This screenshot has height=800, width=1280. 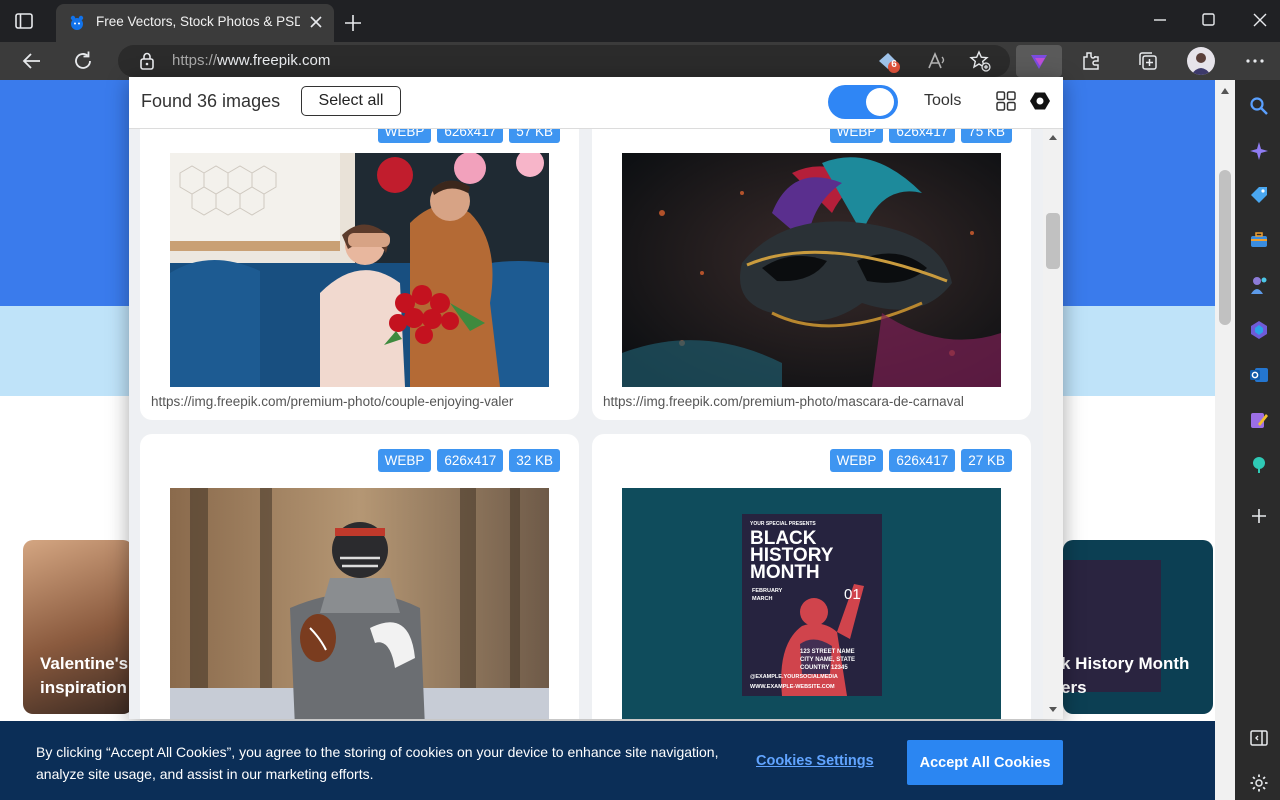 What do you see at coordinates (1260, 20) in the screenshot?
I see `close-window-icon` at bounding box center [1260, 20].